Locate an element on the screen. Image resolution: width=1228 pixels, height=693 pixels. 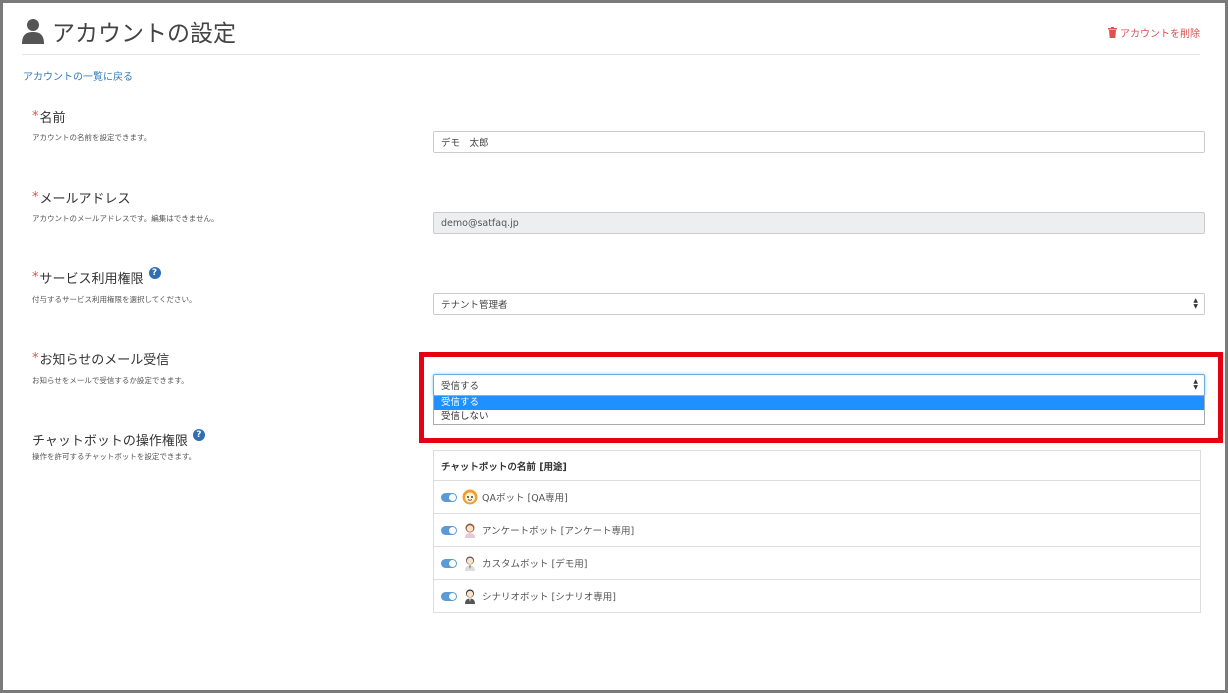
name-label: * 名前 is located at coordinates (49, 117).